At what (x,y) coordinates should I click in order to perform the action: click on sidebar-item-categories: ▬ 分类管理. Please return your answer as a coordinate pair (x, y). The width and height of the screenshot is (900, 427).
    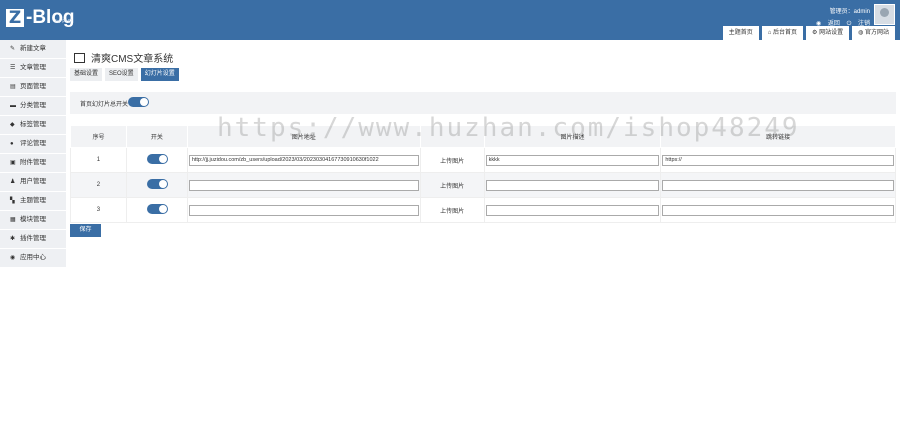
    Looking at the image, I should click on (33, 106).